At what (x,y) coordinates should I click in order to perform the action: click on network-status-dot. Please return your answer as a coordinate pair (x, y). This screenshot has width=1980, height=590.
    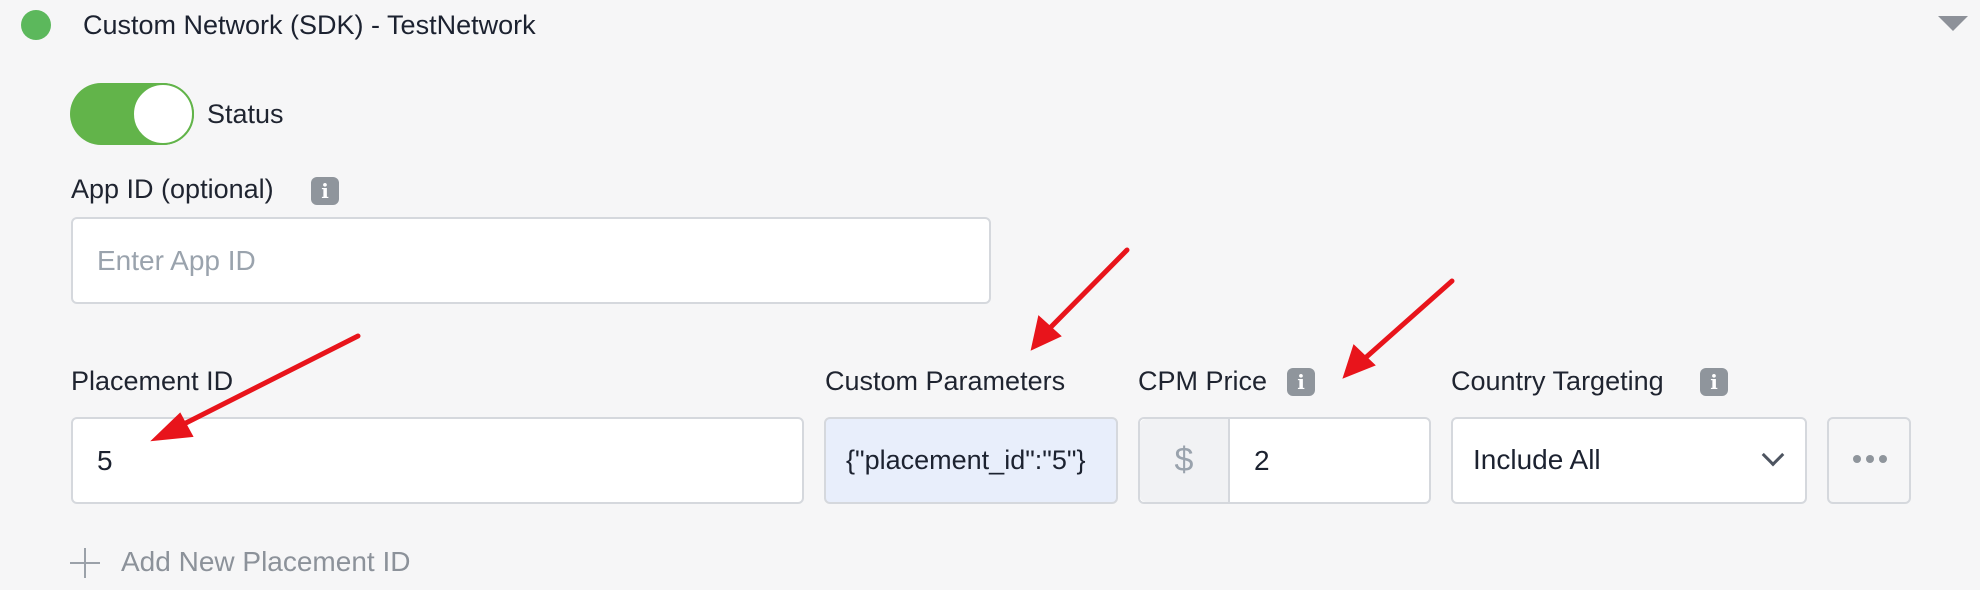
    Looking at the image, I should click on (36, 25).